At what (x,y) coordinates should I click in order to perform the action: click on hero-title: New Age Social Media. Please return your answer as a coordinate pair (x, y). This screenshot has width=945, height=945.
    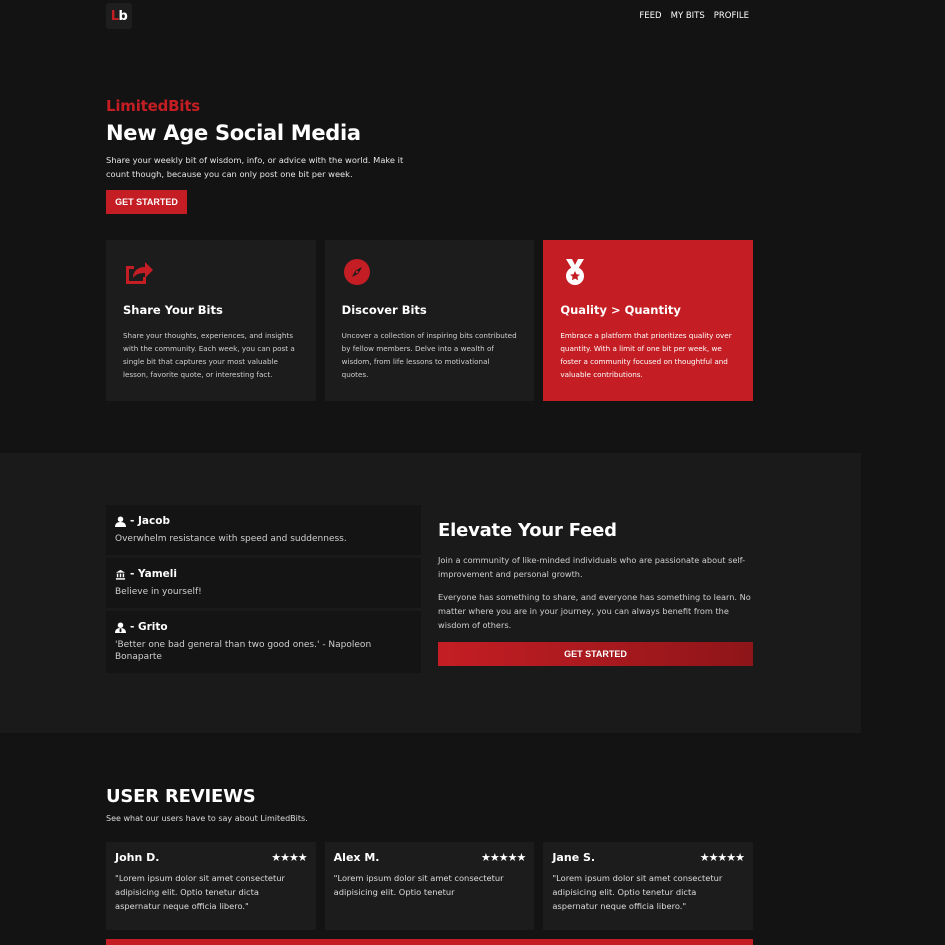
    Looking at the image, I should click on (233, 133).